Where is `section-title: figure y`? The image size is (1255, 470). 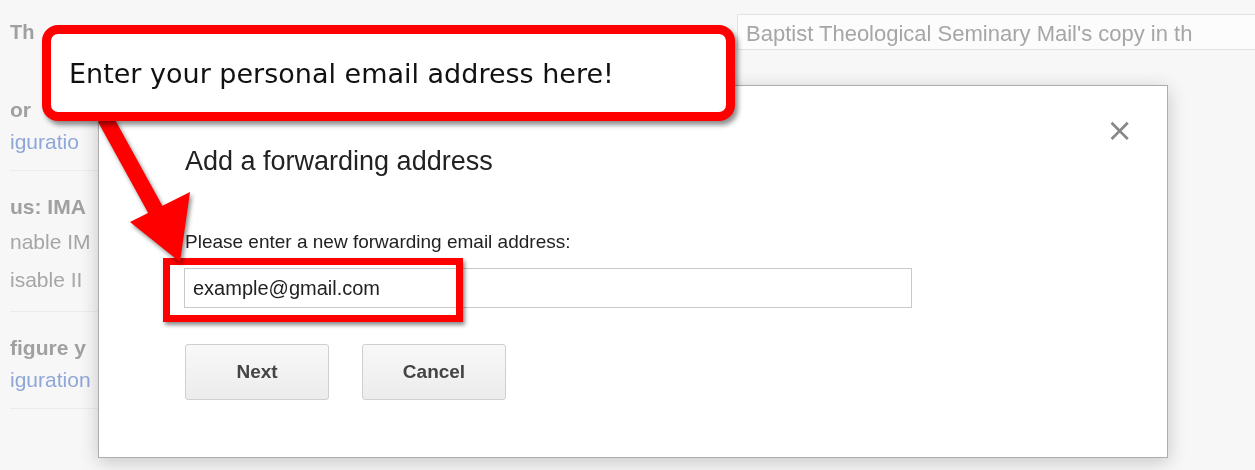 section-title: figure y is located at coordinates (48, 348).